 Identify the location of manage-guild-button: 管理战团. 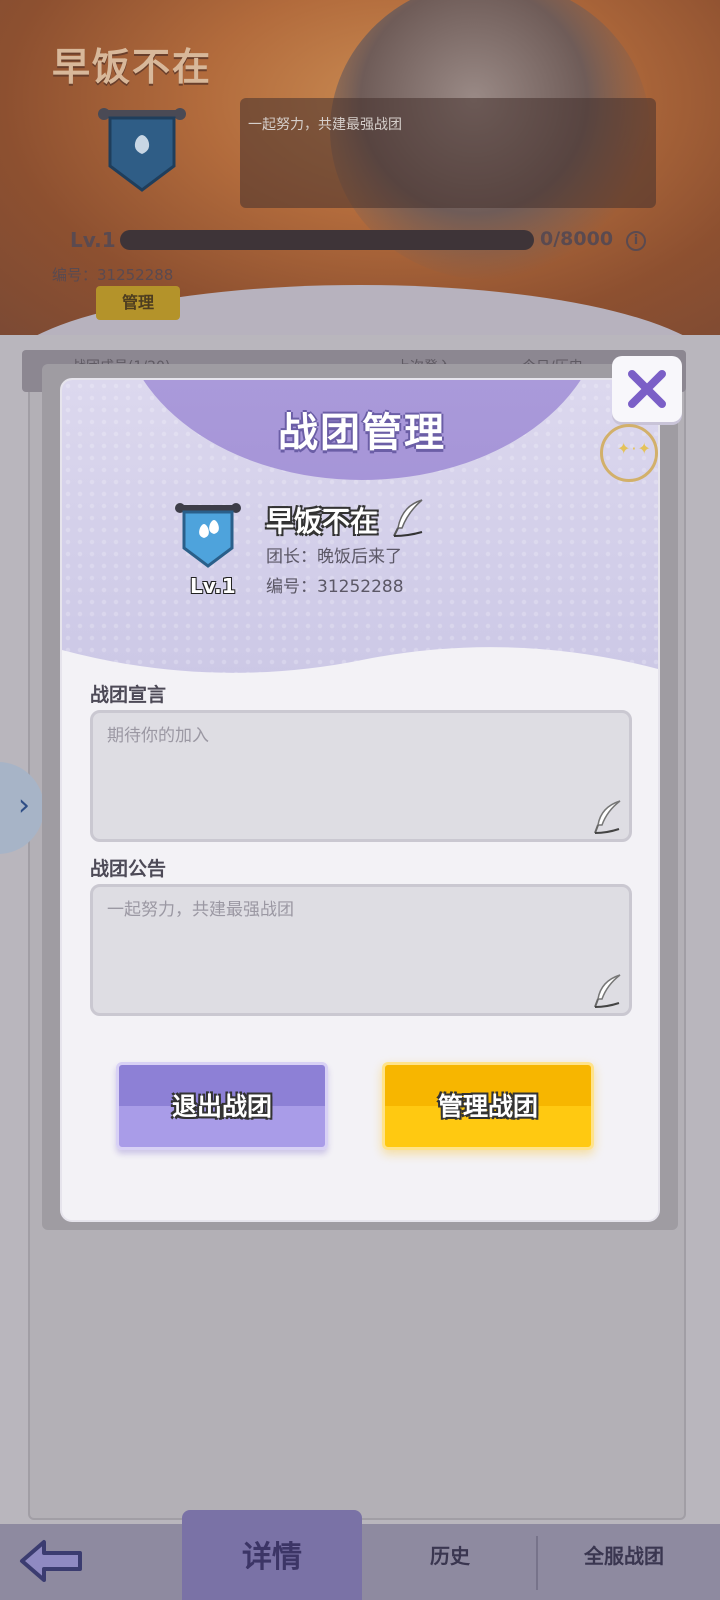
(488, 1106).